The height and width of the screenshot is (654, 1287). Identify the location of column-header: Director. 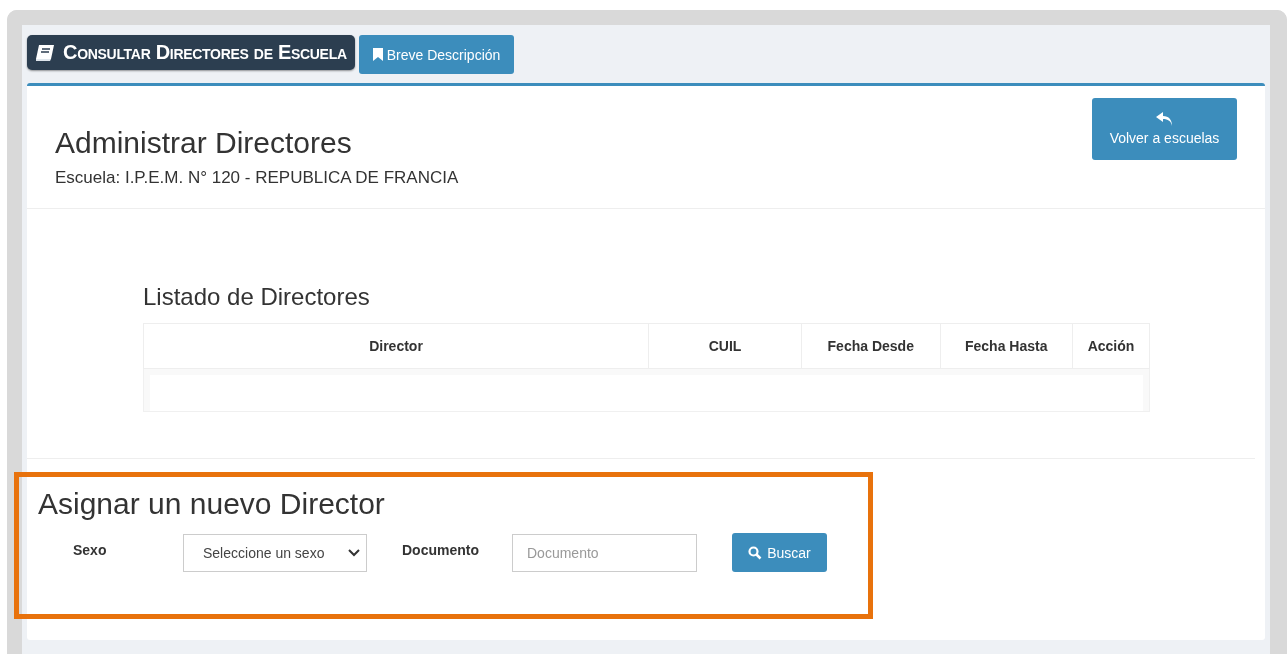
(396, 346).